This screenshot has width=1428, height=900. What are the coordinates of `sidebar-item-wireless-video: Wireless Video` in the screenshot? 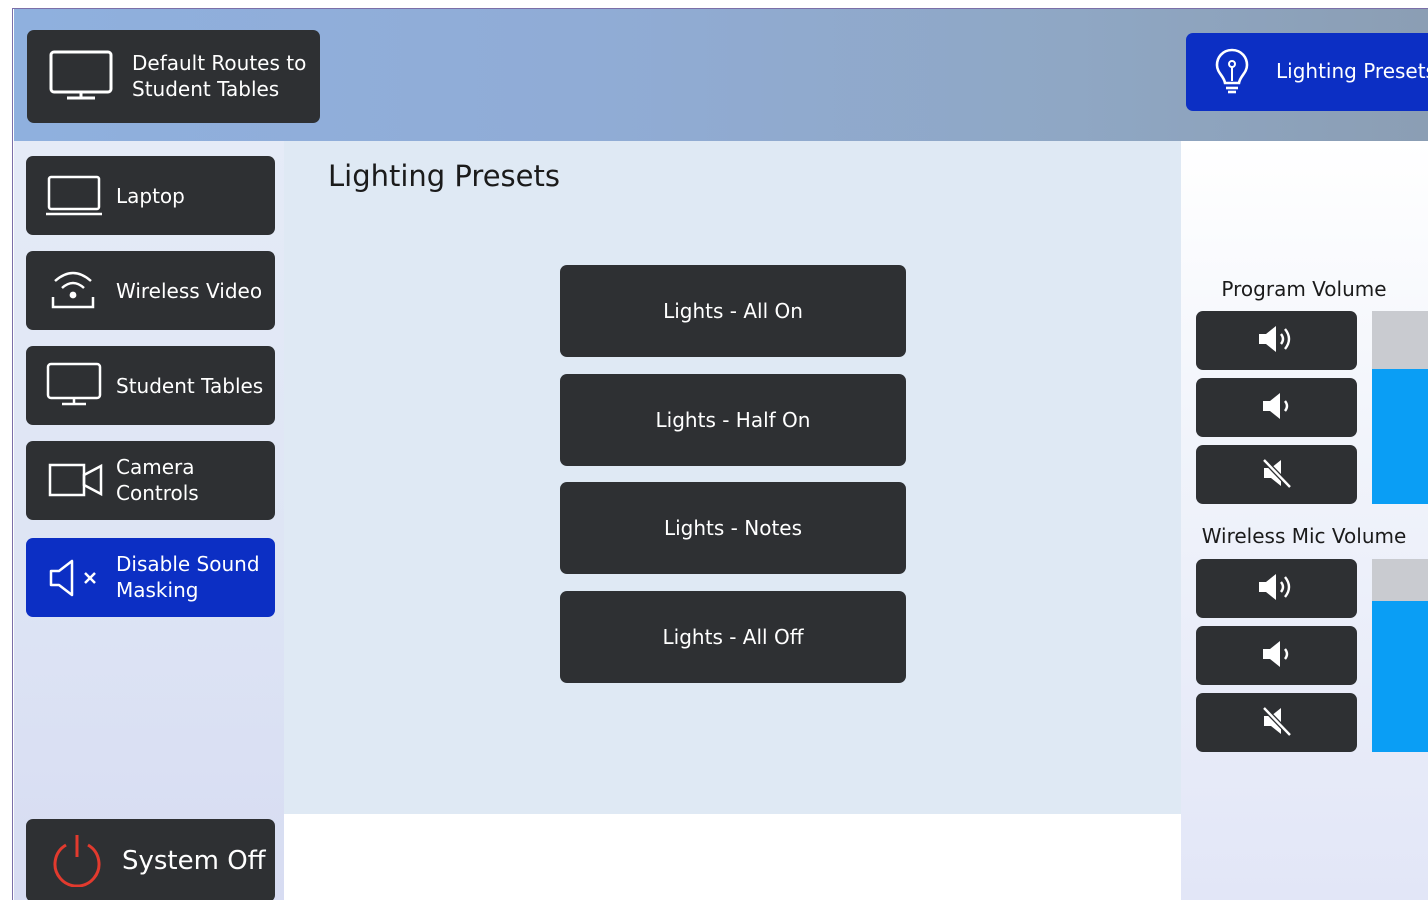 It's located at (150, 290).